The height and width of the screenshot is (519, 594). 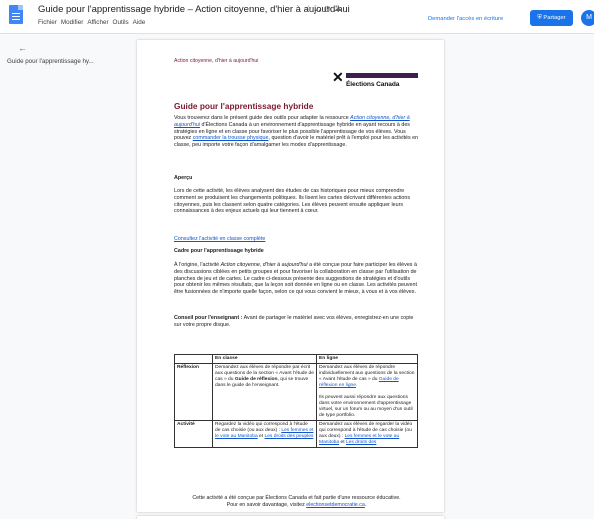 I want to click on star-icon: ☆, so click(x=310, y=8).